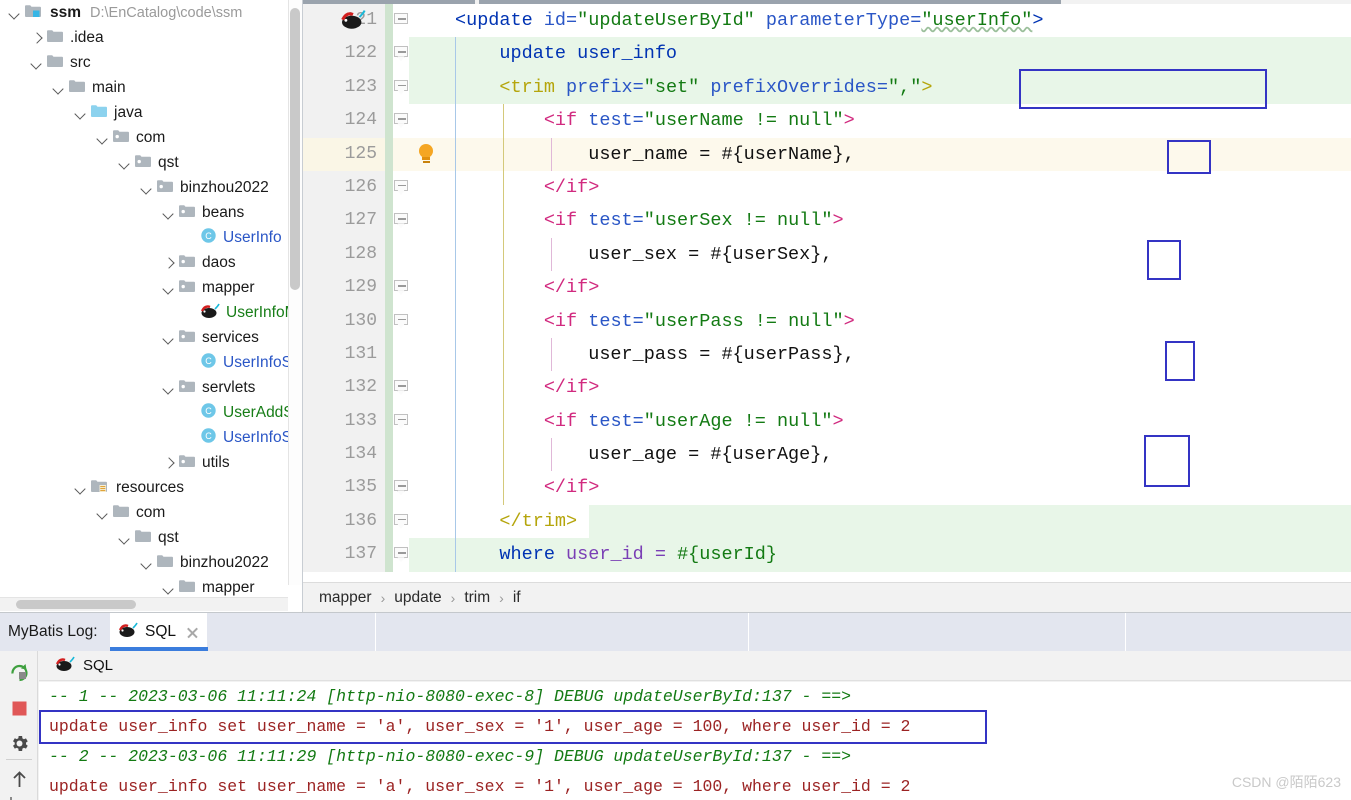 The height and width of the screenshot is (800, 1351). I want to click on tree-item-userinfo: C UserInfo, so click(151, 237).